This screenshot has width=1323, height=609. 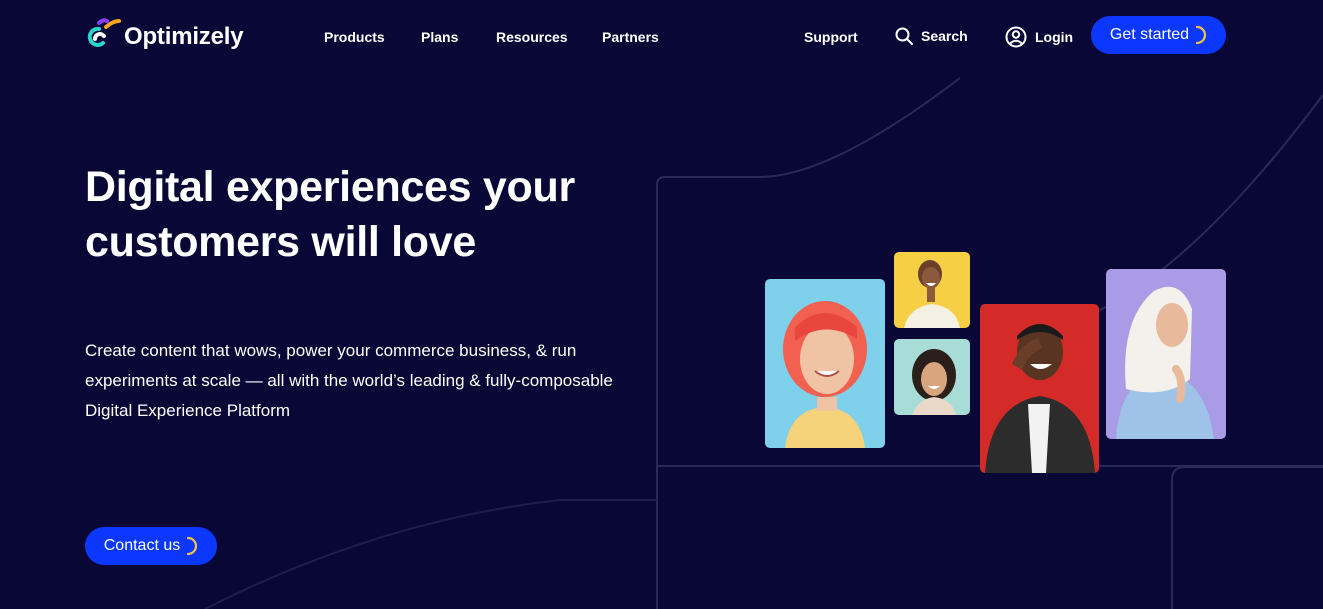 What do you see at coordinates (188, 410) in the screenshot?
I see `hero-description-line-3: Digital Experience Platform` at bounding box center [188, 410].